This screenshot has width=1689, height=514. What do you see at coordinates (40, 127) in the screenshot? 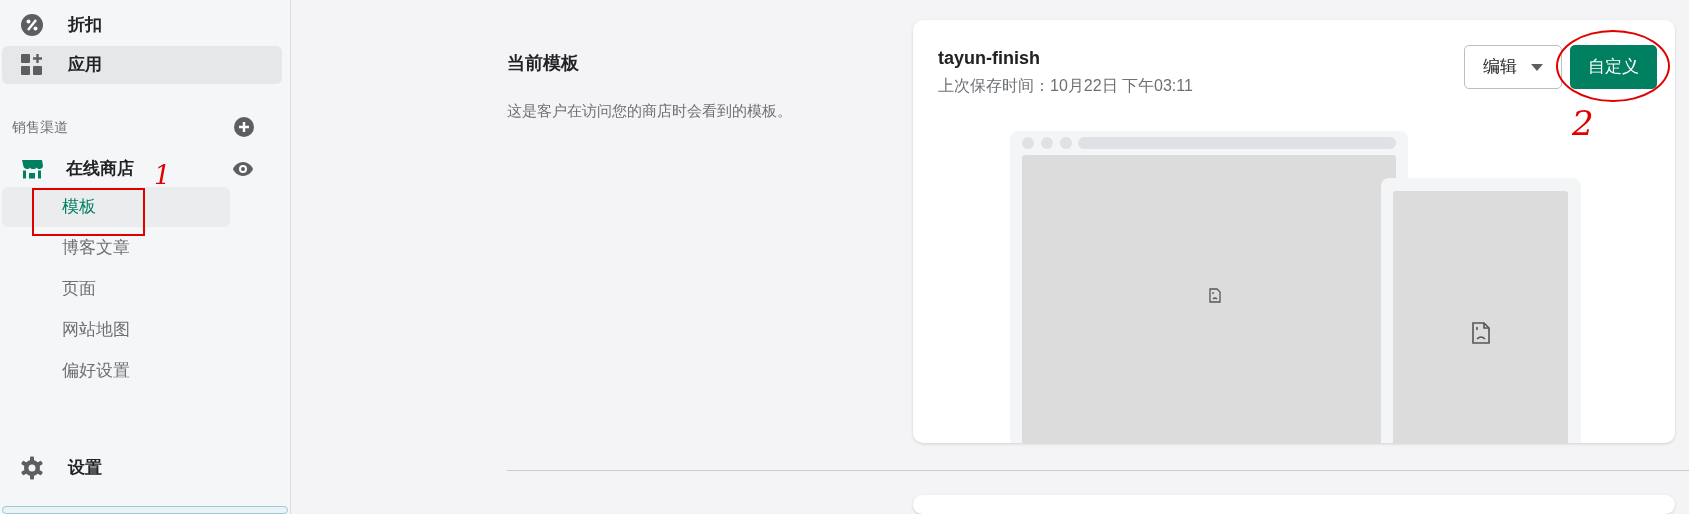
I see `channels-heading: 销售渠道` at bounding box center [40, 127].